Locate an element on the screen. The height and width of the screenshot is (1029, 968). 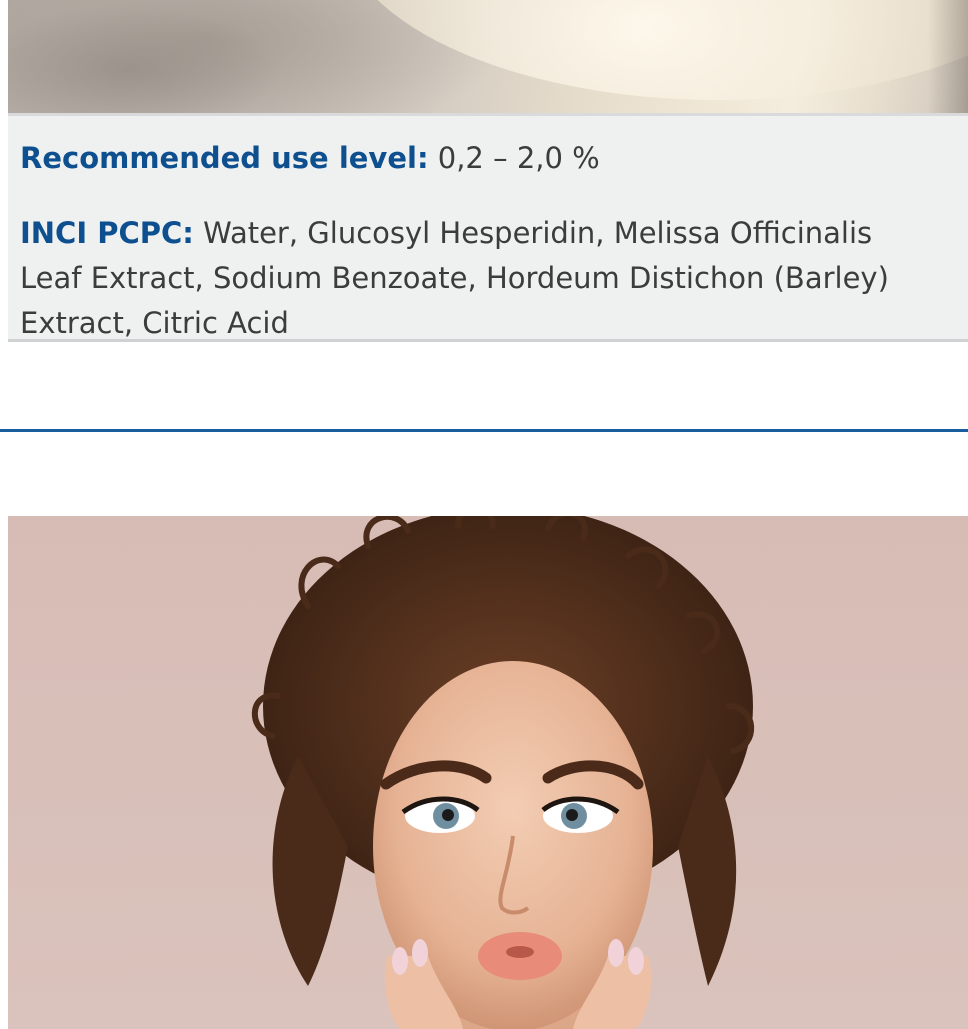
section-divider is located at coordinates (484, 430).